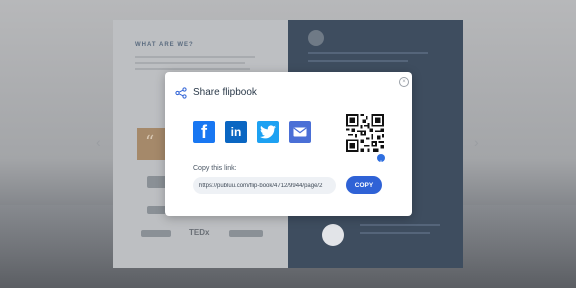  I want to click on linkedin-share-button: in, so click(236, 132).